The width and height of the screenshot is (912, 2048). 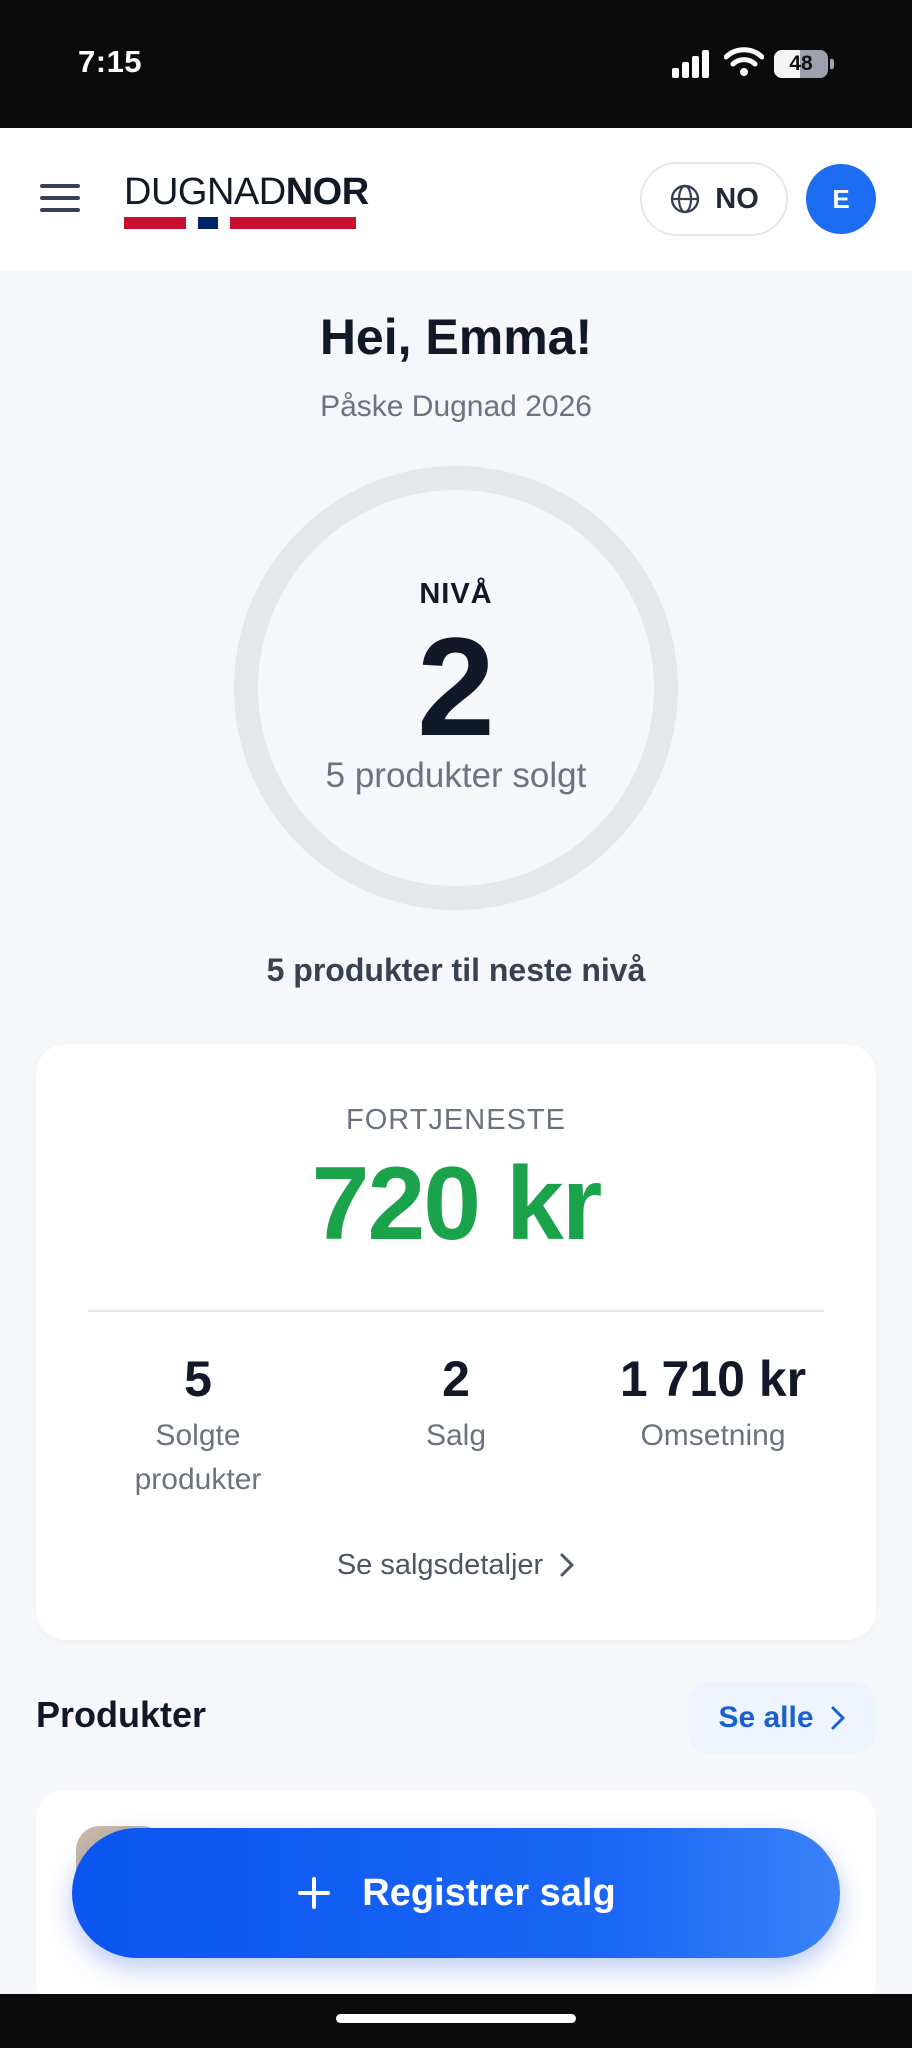 I want to click on stat-value: 5, so click(x=198, y=1379).